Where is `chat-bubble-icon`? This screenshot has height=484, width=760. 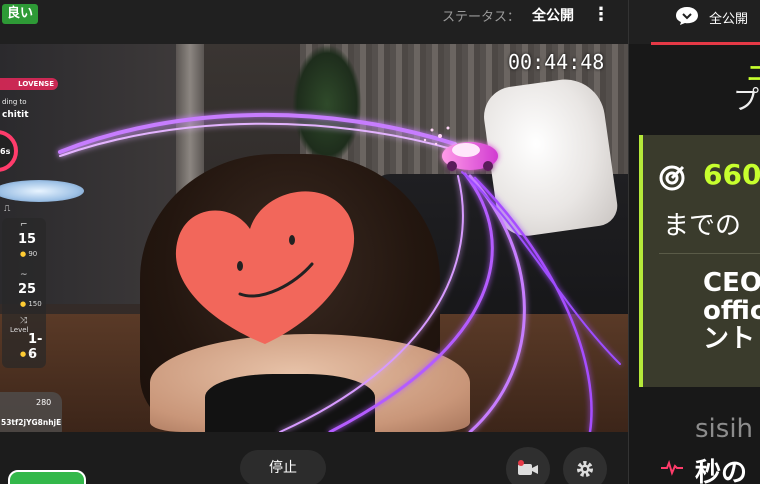
chat-bubble-icon is located at coordinates (687, 16).